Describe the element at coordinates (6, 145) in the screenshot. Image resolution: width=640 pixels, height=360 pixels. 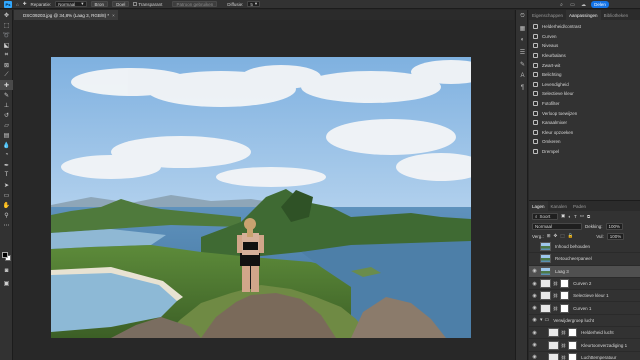
I see `blur-tool-icon: 💧` at that location.